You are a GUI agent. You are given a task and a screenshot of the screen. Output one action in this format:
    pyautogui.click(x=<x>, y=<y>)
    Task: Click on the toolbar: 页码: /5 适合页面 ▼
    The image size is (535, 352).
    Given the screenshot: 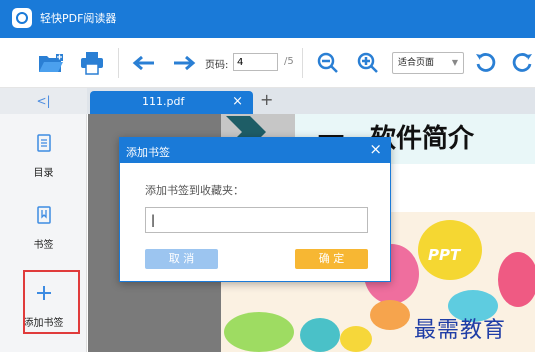 What is the action you would take?
    pyautogui.click(x=267, y=63)
    